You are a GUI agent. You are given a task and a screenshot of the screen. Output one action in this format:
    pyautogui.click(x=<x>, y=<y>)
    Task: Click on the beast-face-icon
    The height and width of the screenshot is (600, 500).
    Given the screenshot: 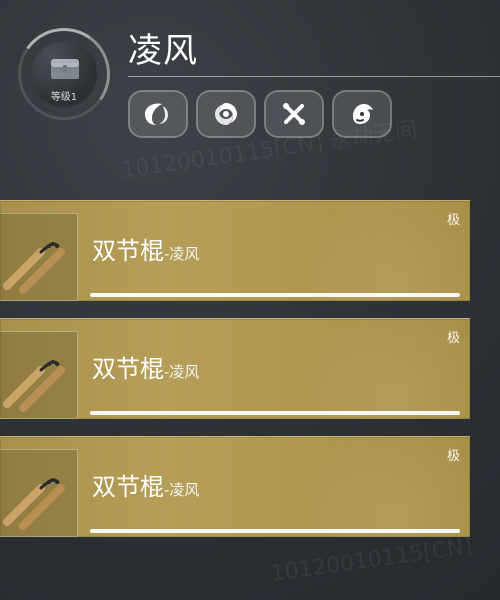 What is the action you would take?
    pyautogui.click(x=363, y=114)
    